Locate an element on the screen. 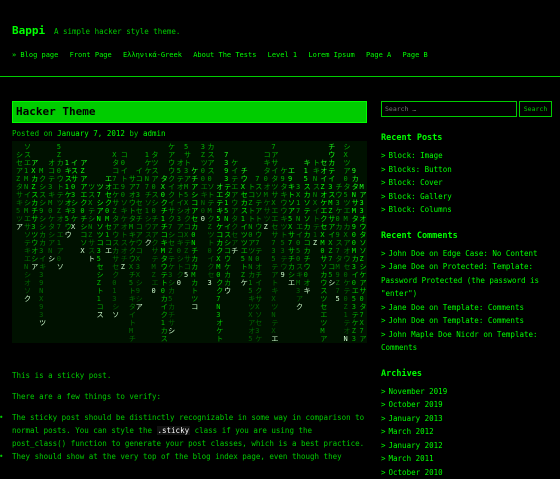 This screenshot has height=479, width=560. search-button: Search is located at coordinates (535, 109).